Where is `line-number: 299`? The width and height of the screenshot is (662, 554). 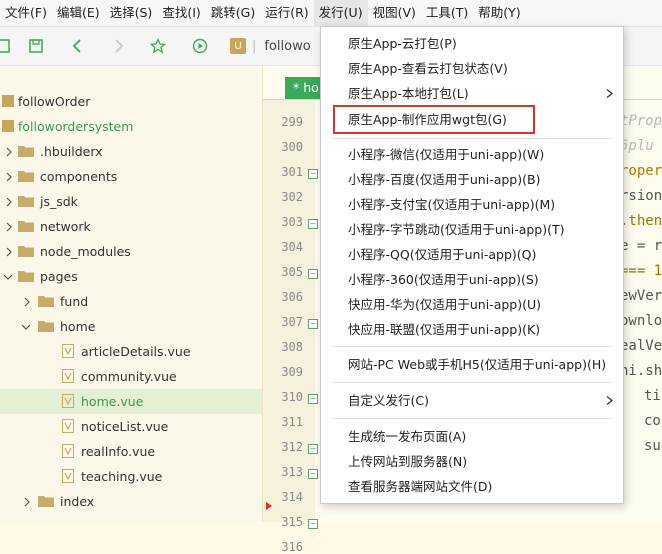
line-number: 299 is located at coordinates (292, 122).